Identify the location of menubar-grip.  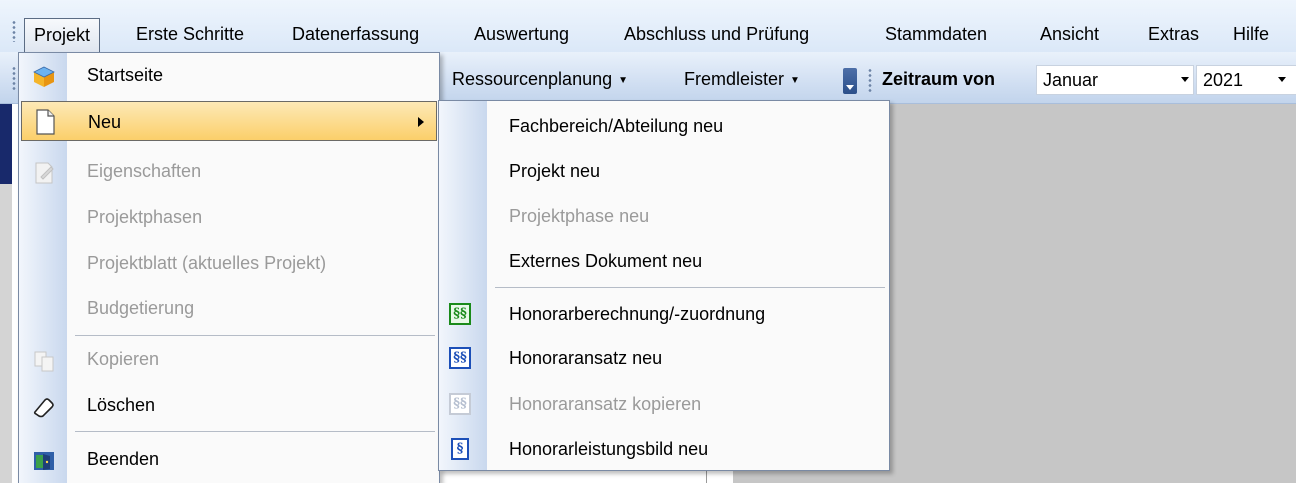
(14, 31).